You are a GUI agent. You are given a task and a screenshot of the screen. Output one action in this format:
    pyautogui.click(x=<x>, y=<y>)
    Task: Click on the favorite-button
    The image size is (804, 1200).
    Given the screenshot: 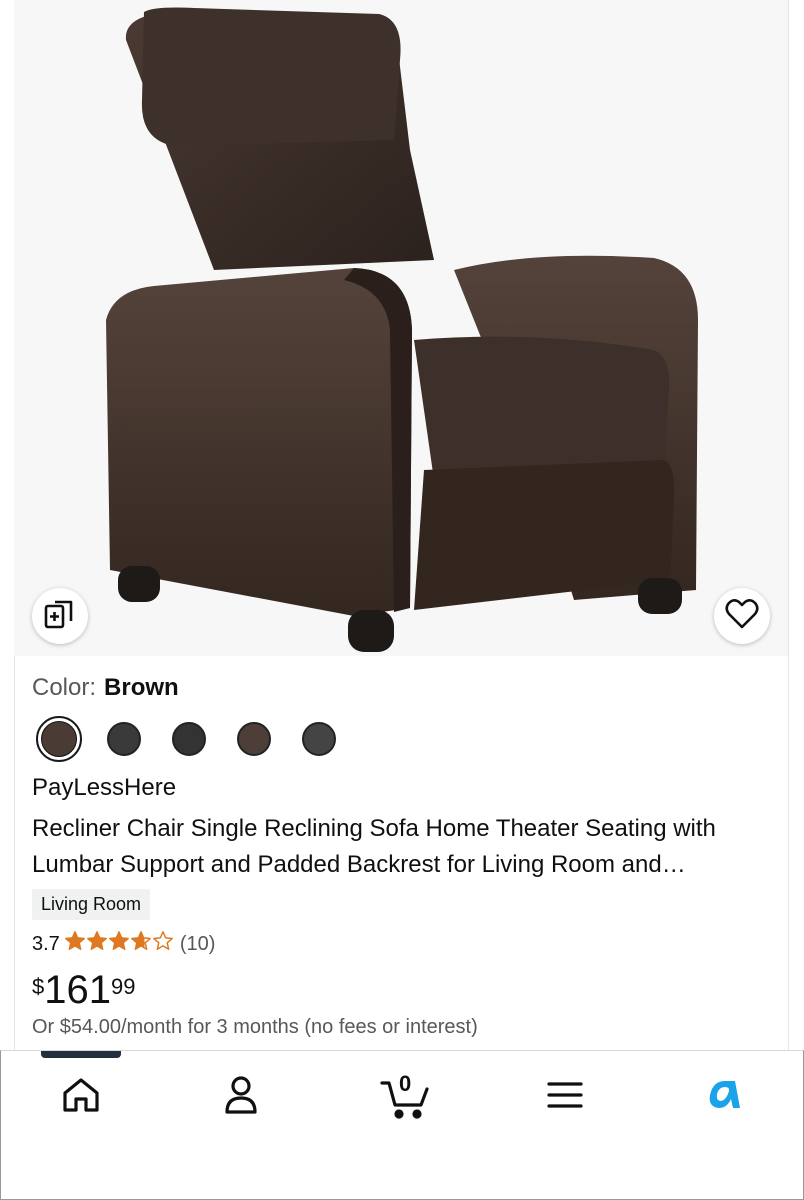 What is the action you would take?
    pyautogui.click(x=742, y=616)
    